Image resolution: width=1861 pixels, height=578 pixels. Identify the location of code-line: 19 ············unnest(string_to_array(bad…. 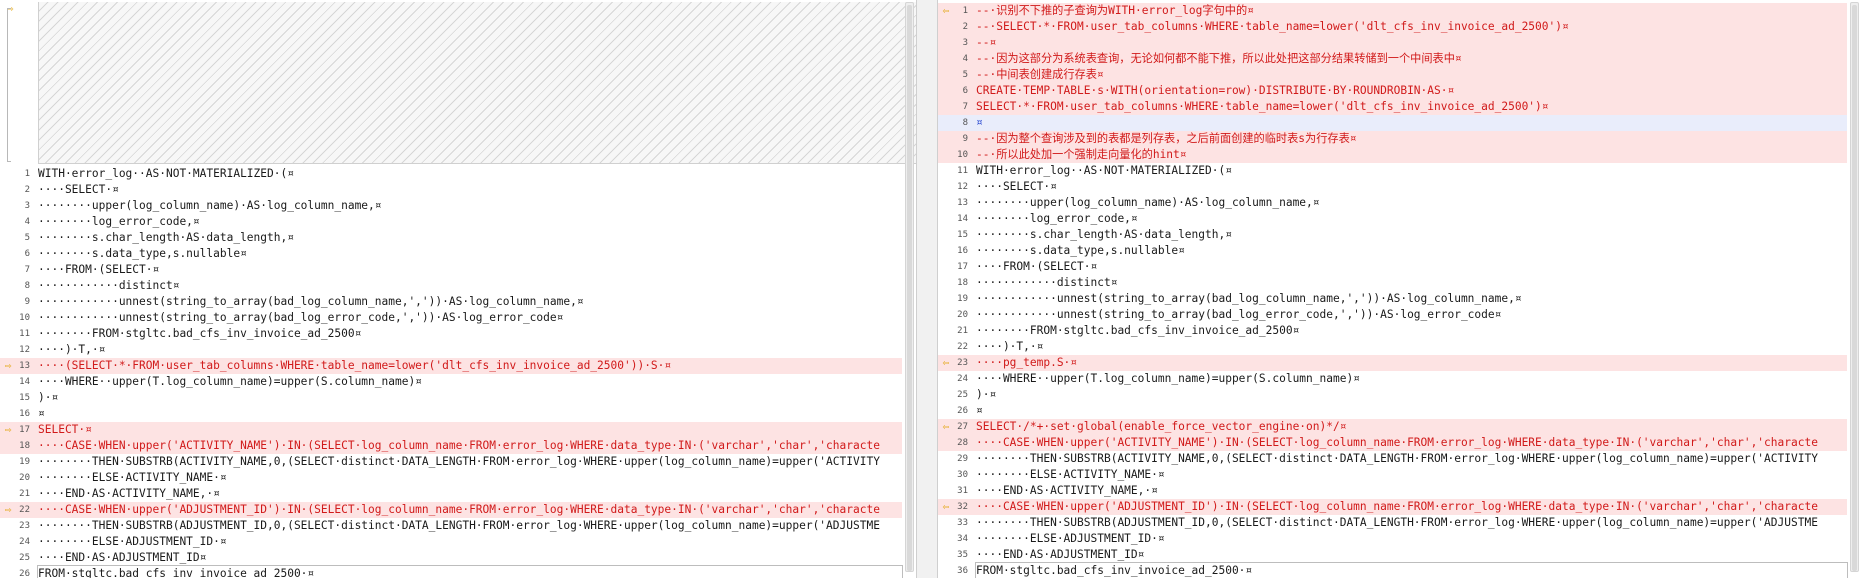
(1392, 299).